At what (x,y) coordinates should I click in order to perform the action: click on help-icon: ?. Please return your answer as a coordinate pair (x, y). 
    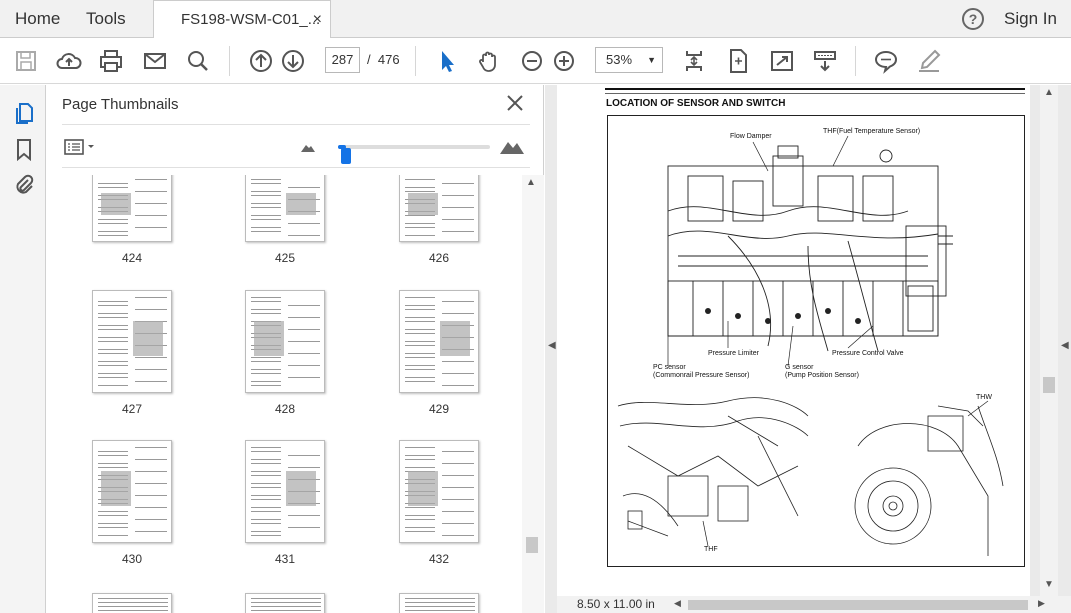
    Looking at the image, I should click on (973, 19).